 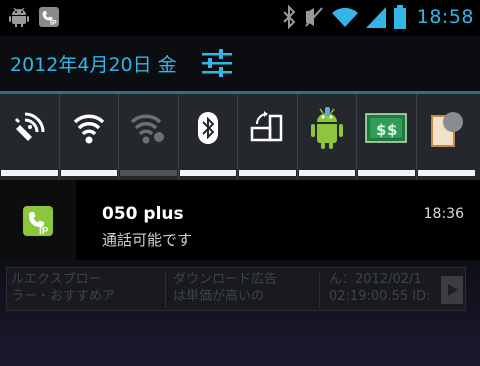 I want to click on cell-signal-icon, so click(x=376, y=17).